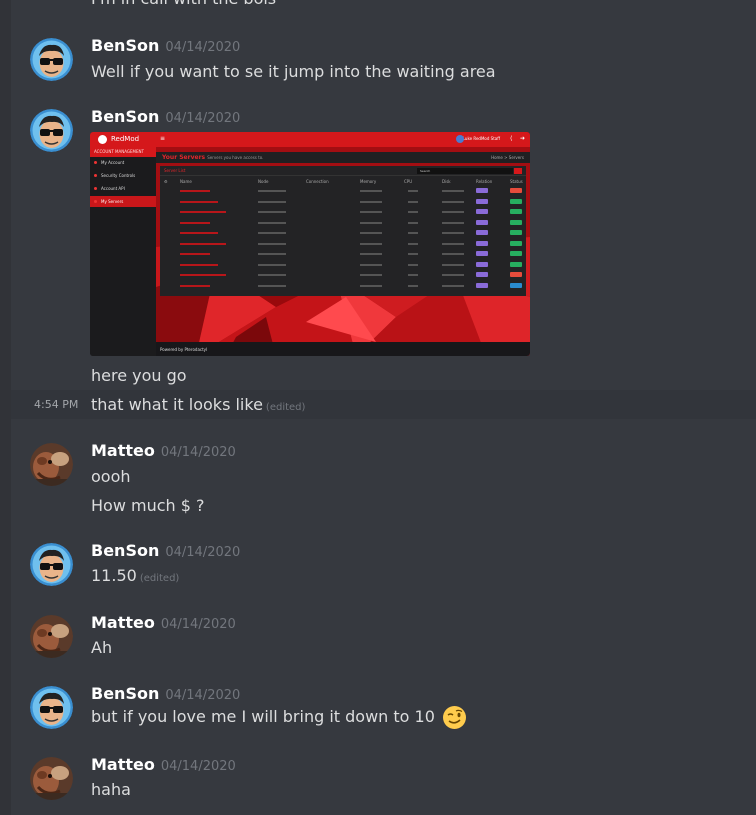 This screenshot has width=756, height=815. Describe the element at coordinates (408, 181) in the screenshot. I see `column-header: CPU` at that location.